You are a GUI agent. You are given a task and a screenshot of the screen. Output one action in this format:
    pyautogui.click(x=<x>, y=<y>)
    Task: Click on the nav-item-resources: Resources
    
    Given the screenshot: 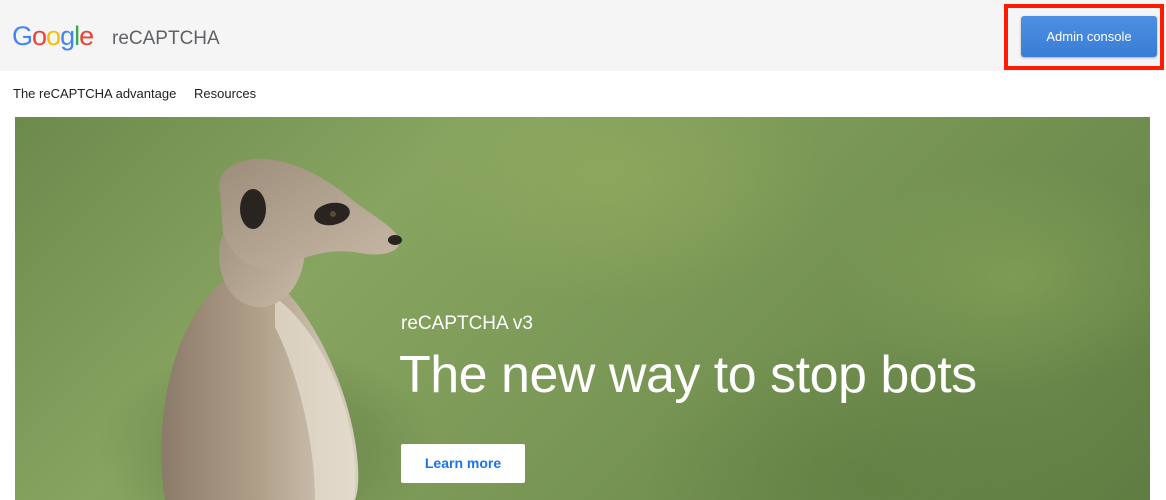 What is the action you would take?
    pyautogui.click(x=225, y=93)
    